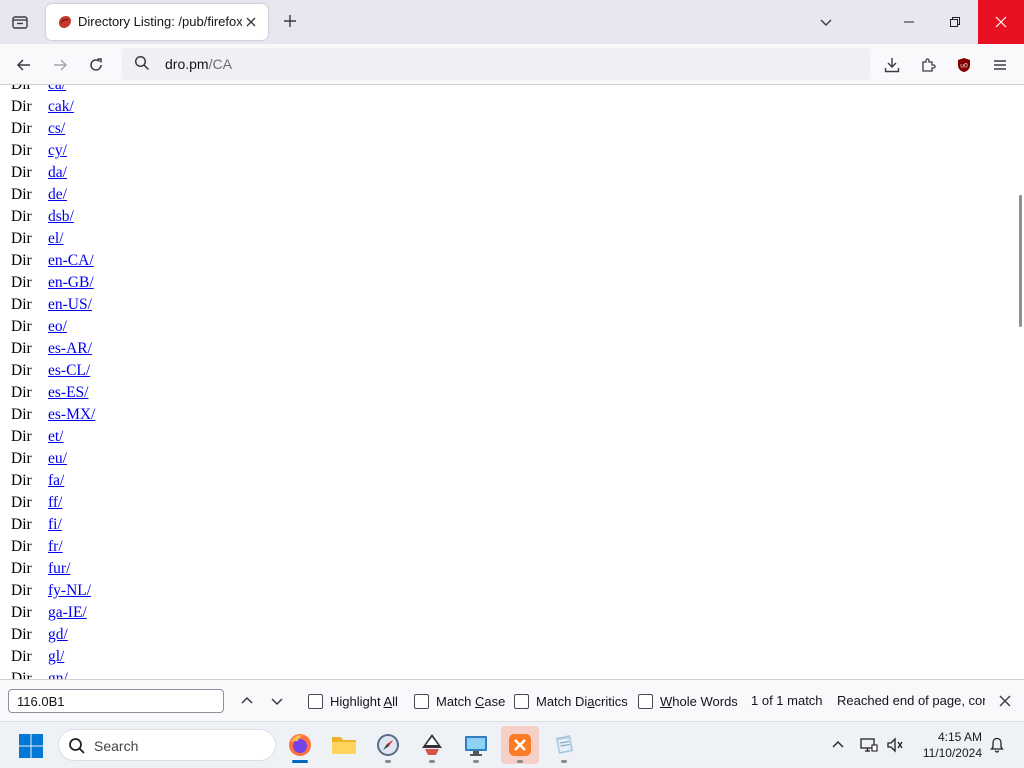 The height and width of the screenshot is (768, 1024). I want to click on network-icon, so click(869, 745).